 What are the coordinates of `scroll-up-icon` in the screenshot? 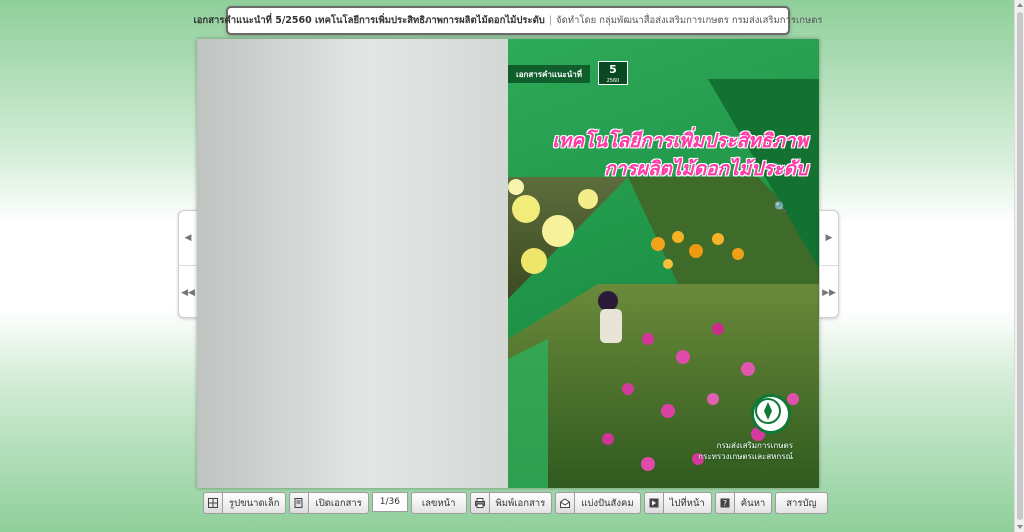 It's located at (1020, 5).